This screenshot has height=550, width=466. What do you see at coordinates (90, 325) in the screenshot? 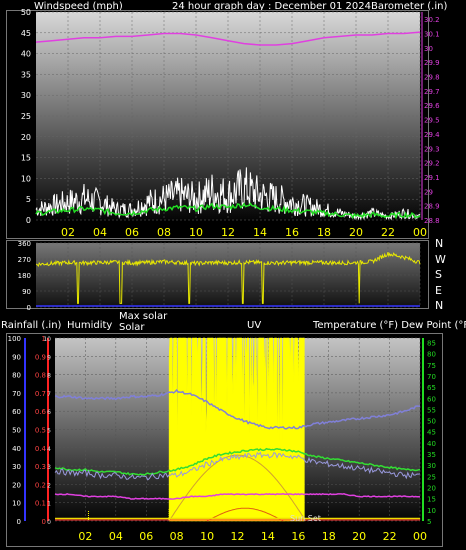
I see `humidity-axis-label: Humidity` at bounding box center [90, 325].